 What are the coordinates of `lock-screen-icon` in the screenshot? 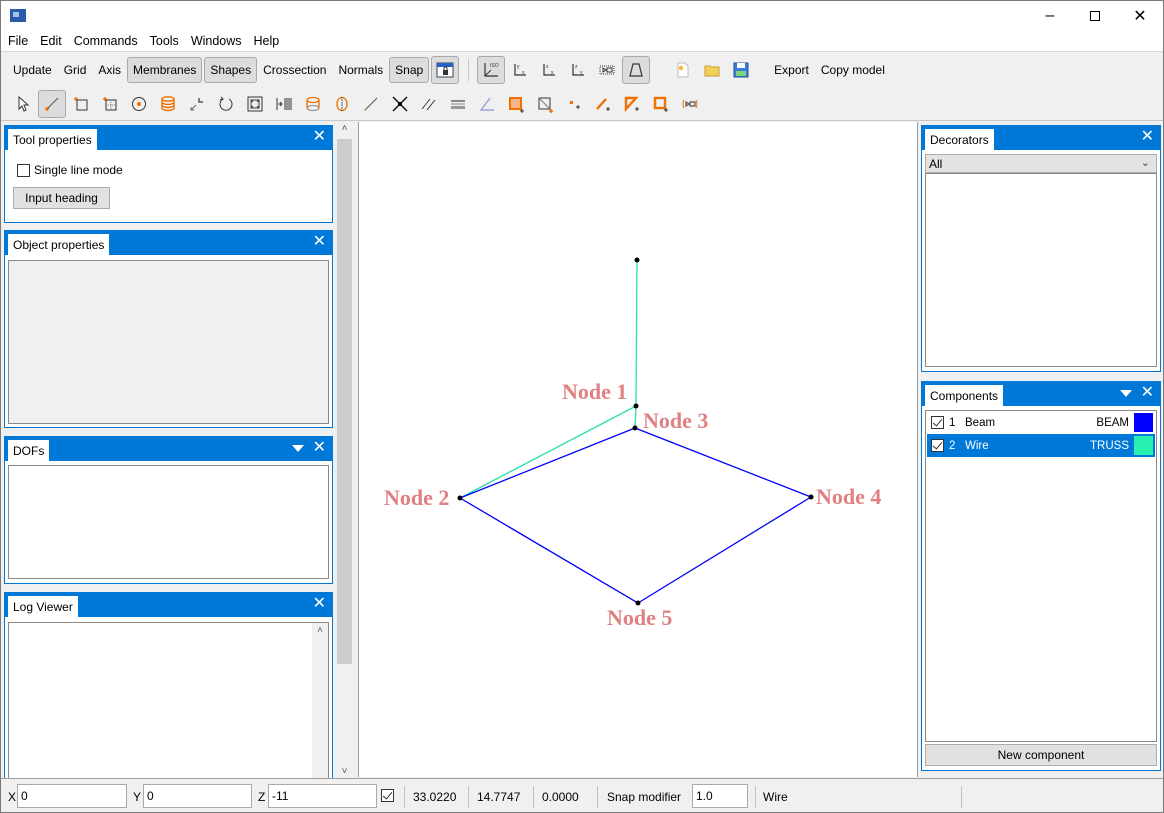 It's located at (445, 70).